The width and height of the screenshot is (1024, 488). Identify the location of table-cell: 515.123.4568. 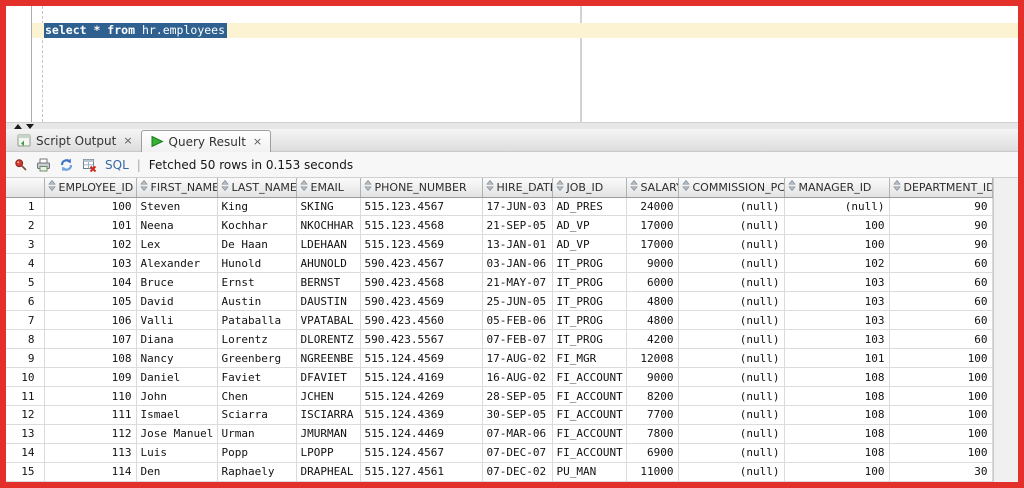
(421, 225).